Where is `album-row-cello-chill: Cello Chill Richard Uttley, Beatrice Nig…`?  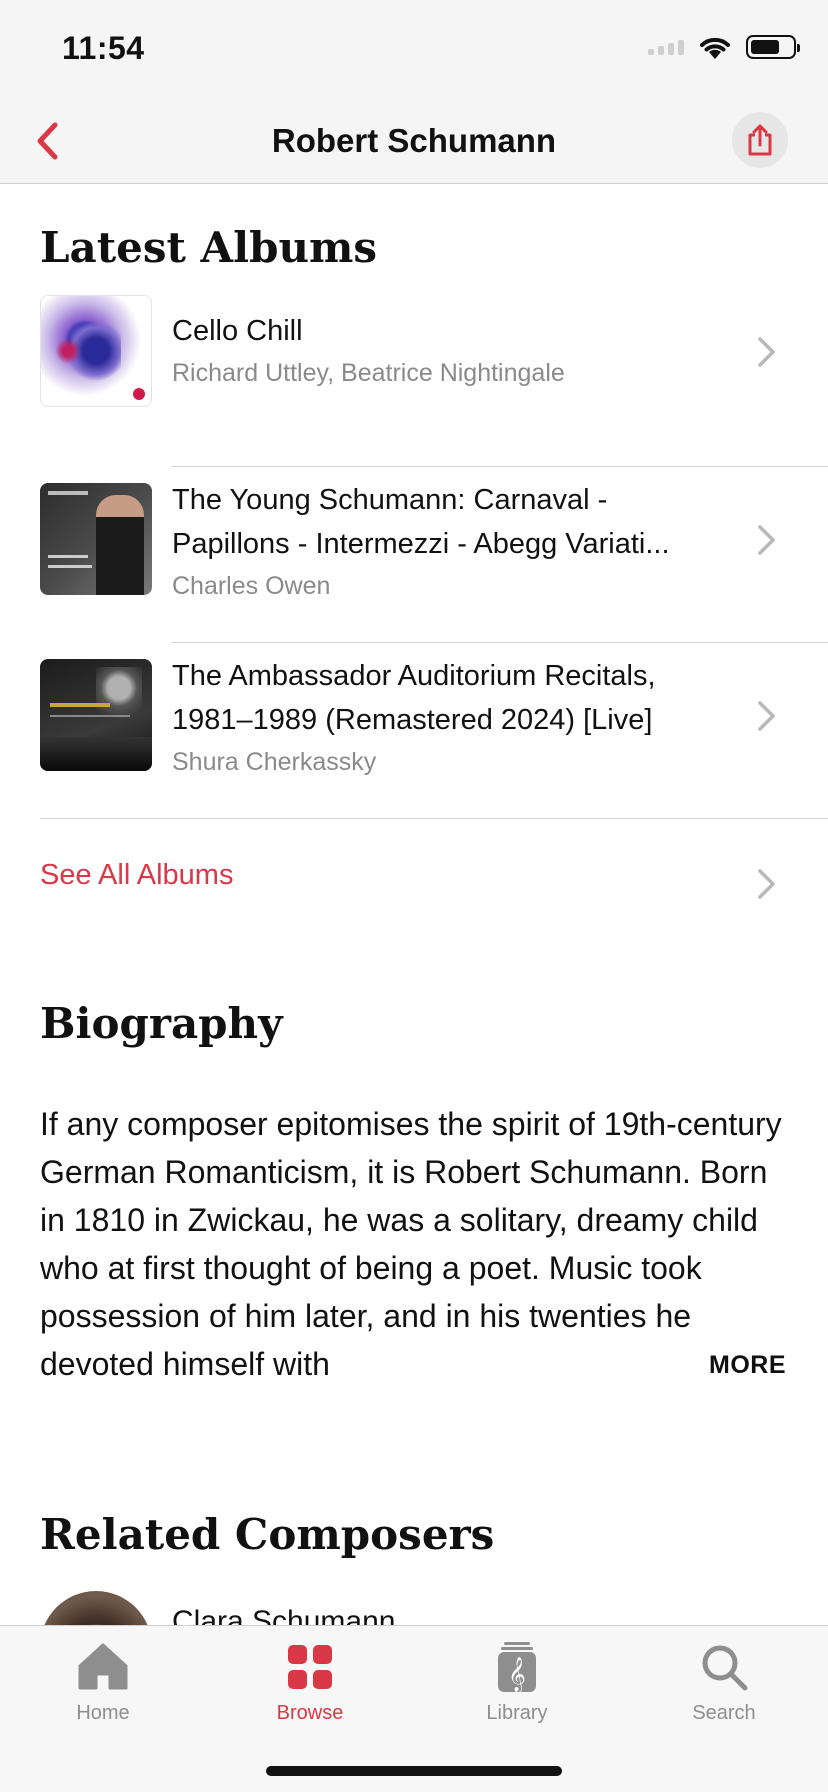
album-row-cello-chill: Cello Chill Richard Uttley, Beatrice Nig… is located at coordinates (434, 383).